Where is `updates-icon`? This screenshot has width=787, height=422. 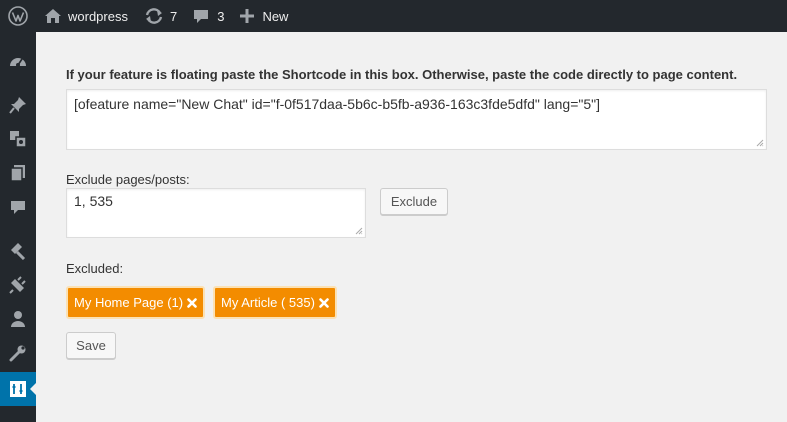 updates-icon is located at coordinates (154, 16).